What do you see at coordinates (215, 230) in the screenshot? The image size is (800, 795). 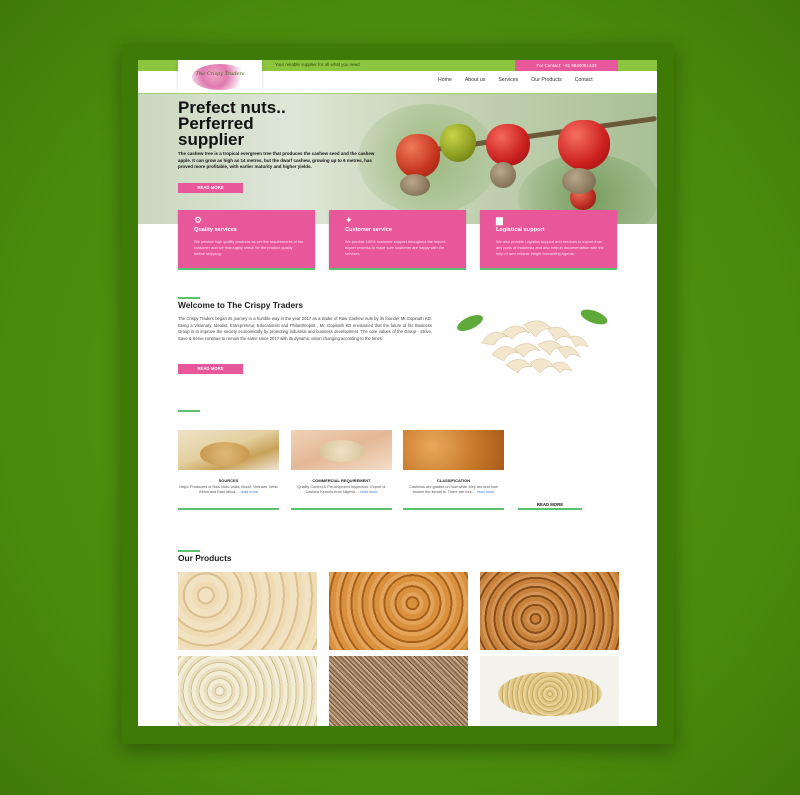 I see `service-title: Quality services` at bounding box center [215, 230].